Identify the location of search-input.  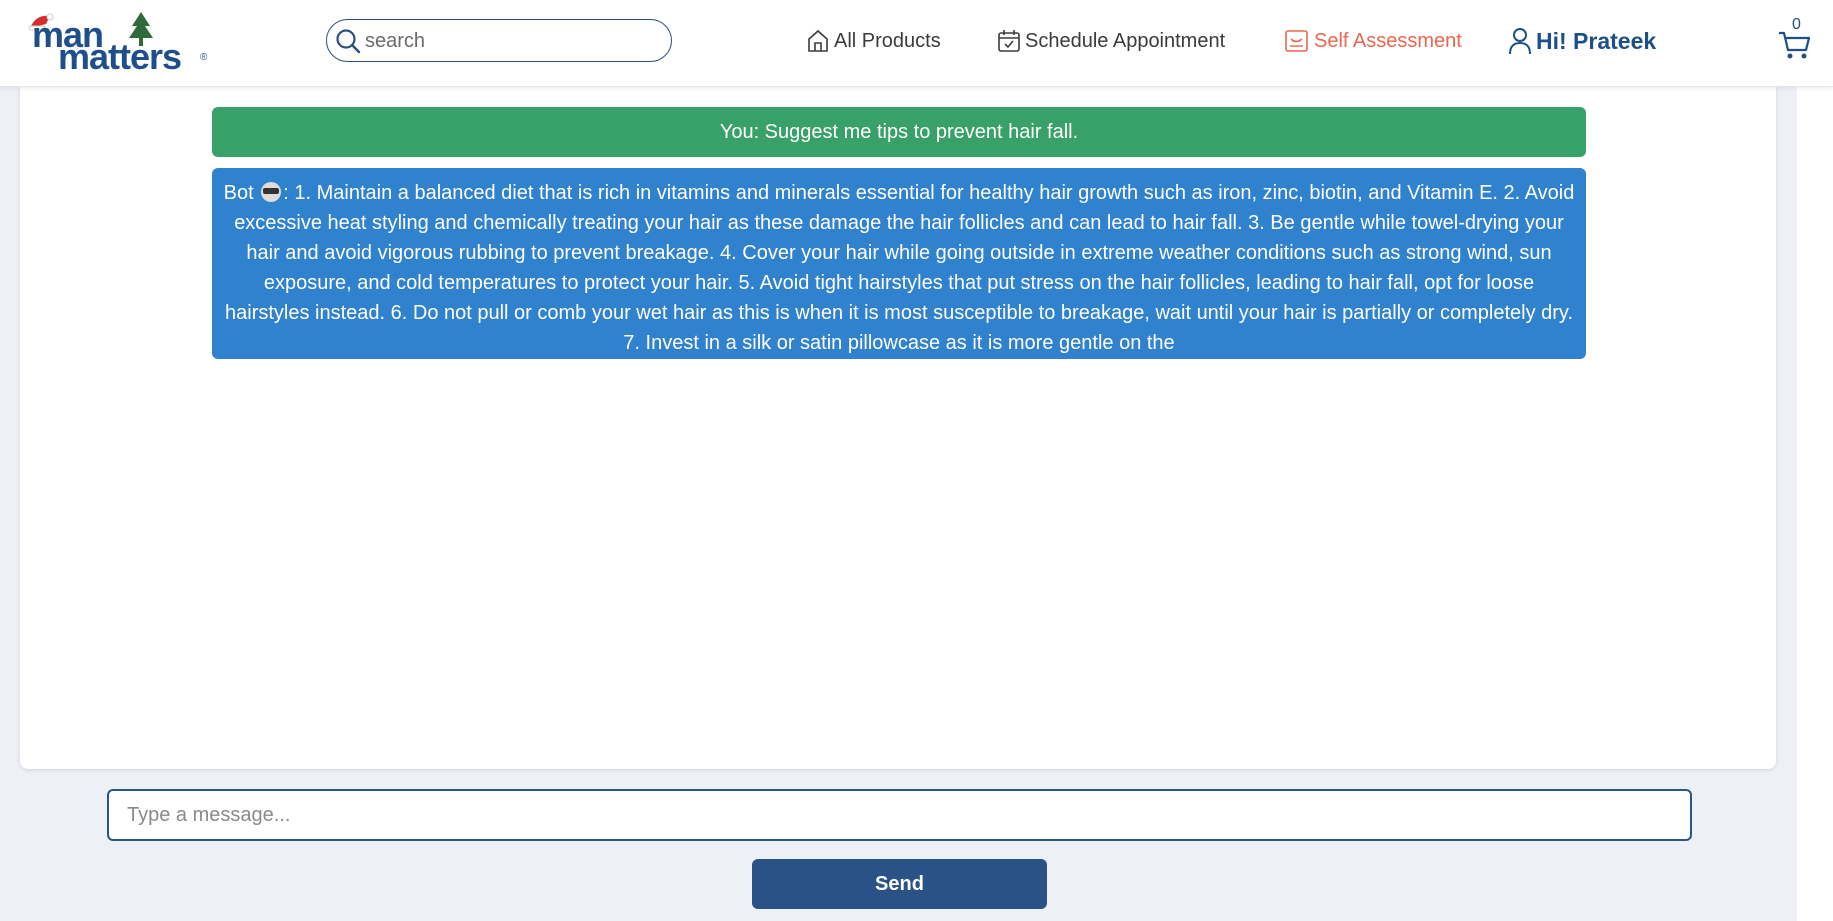
(512, 41).